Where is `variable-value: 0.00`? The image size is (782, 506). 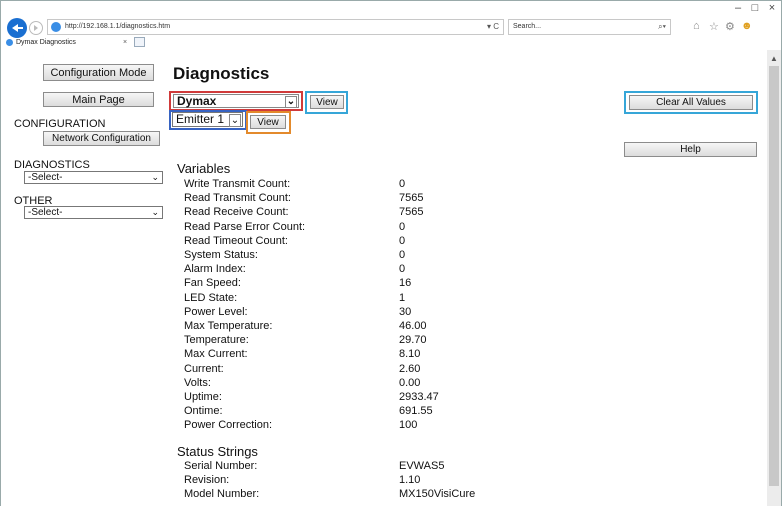
variable-value: 0.00 is located at coordinates (410, 383).